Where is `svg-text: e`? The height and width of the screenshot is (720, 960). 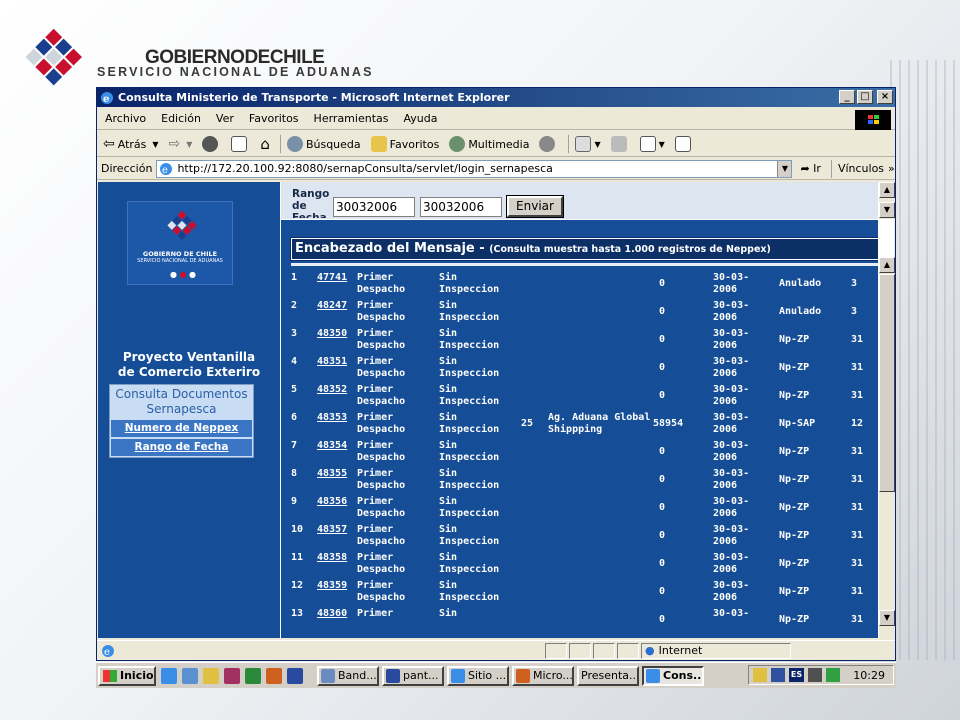
svg-text: e is located at coordinates (165, 170).